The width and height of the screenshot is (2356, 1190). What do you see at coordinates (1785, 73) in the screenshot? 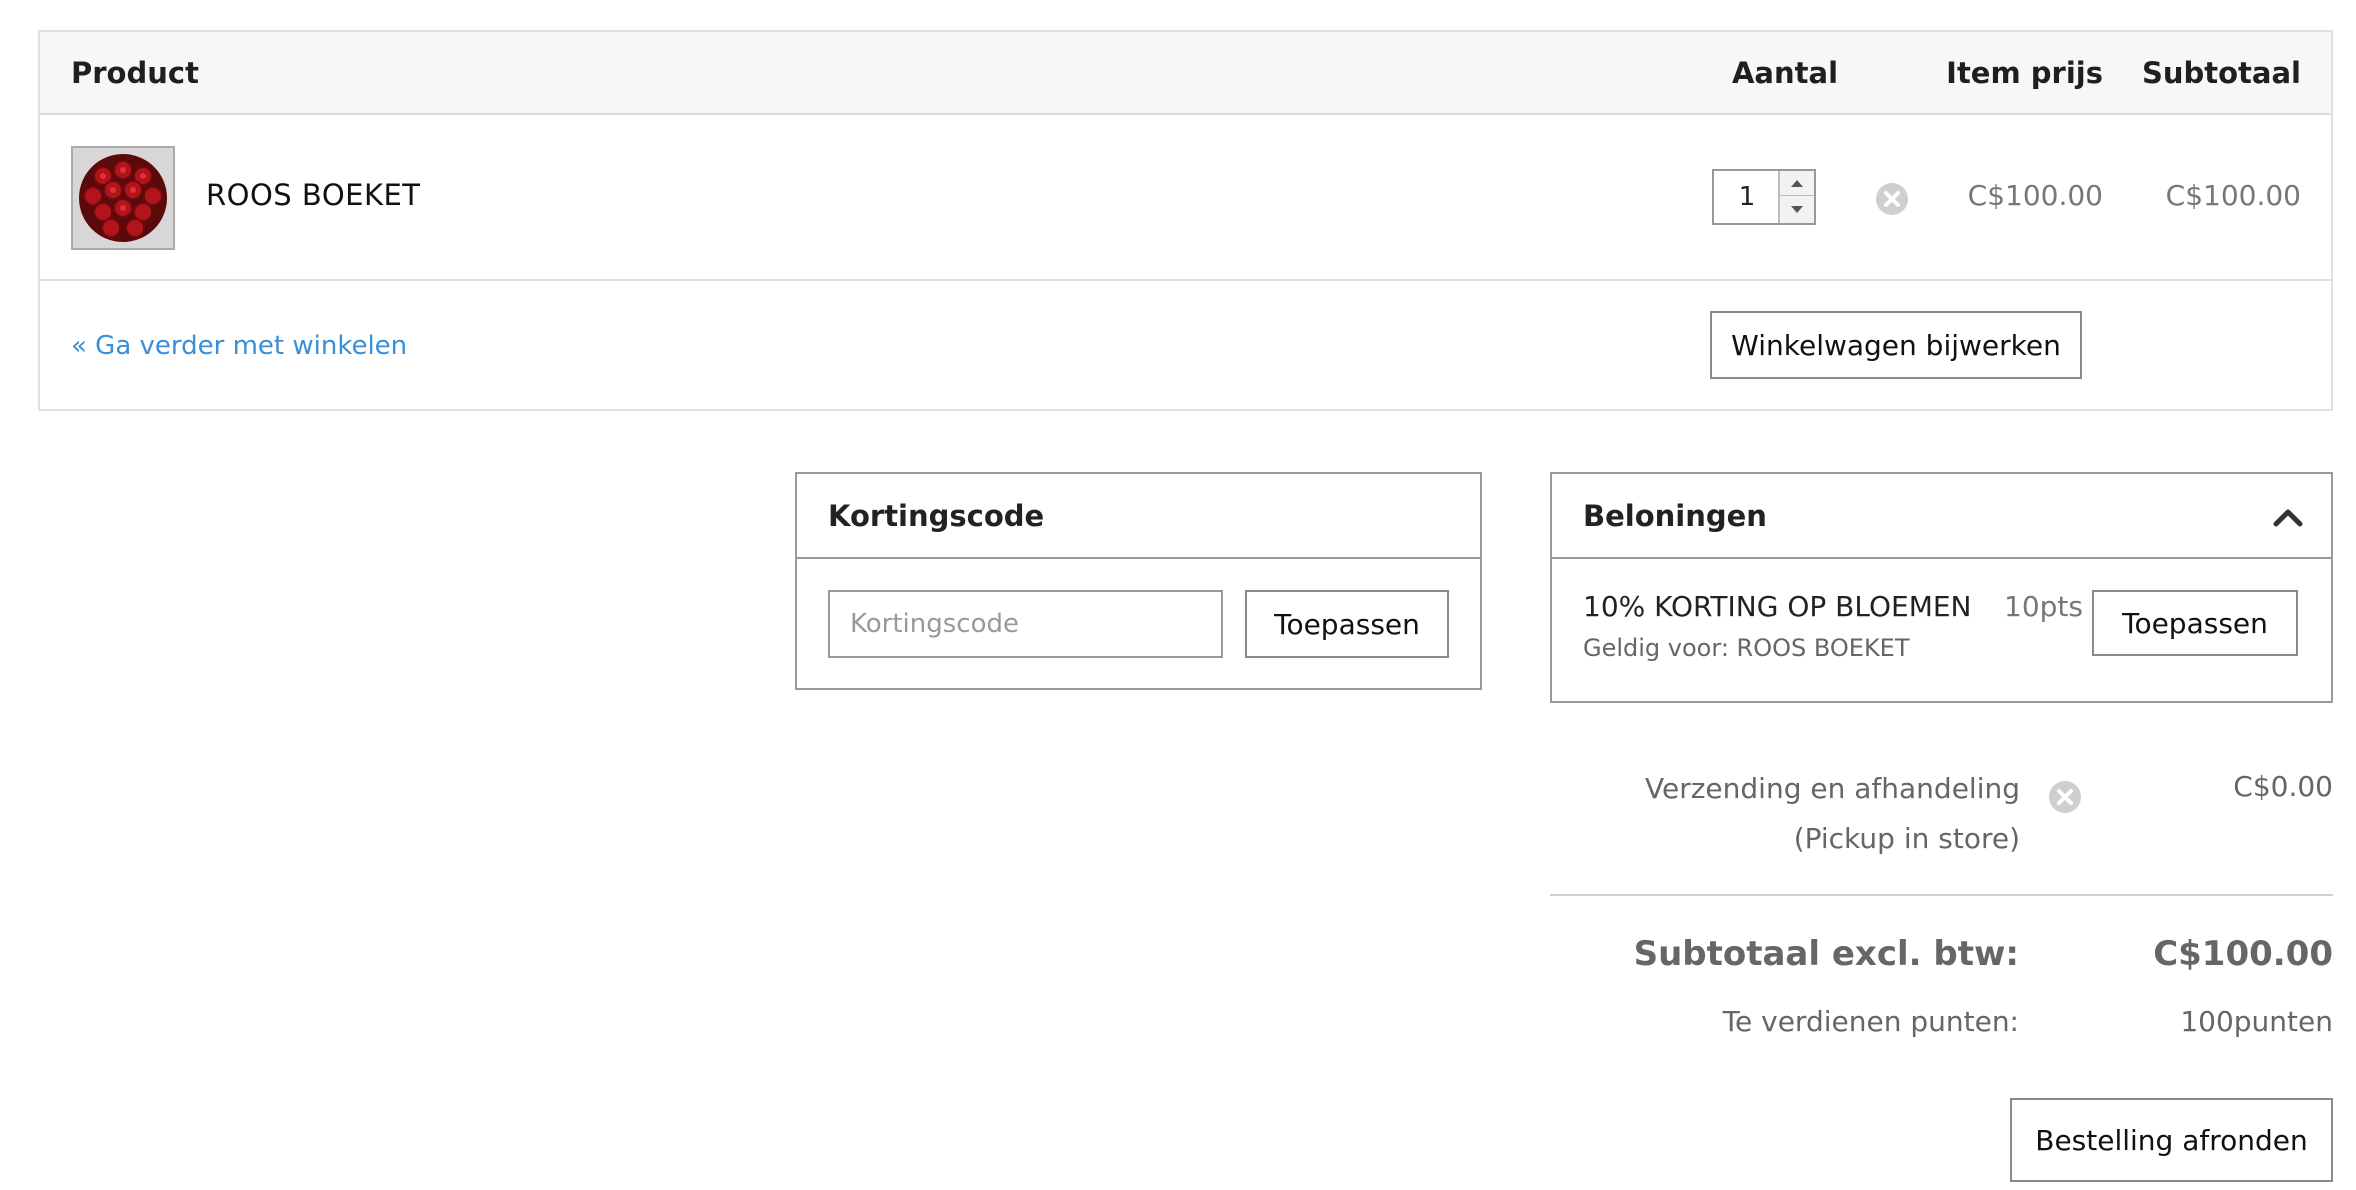
I see `header-quantity: Aantal` at bounding box center [1785, 73].